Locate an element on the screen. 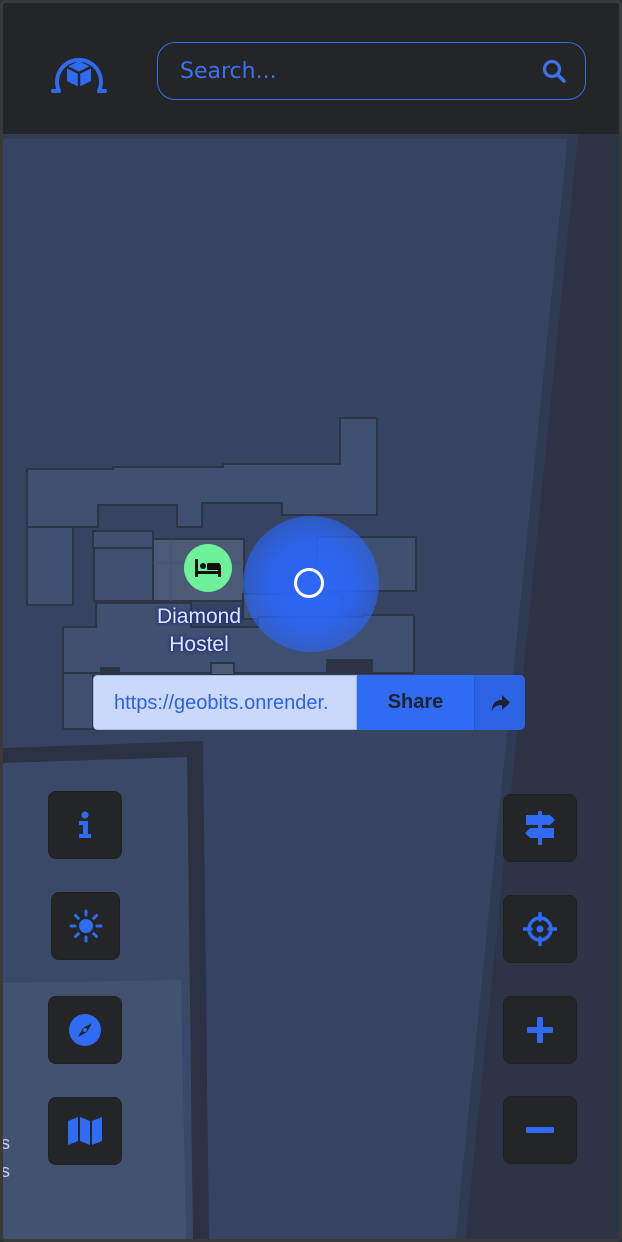  search-icon is located at coordinates (554, 71).